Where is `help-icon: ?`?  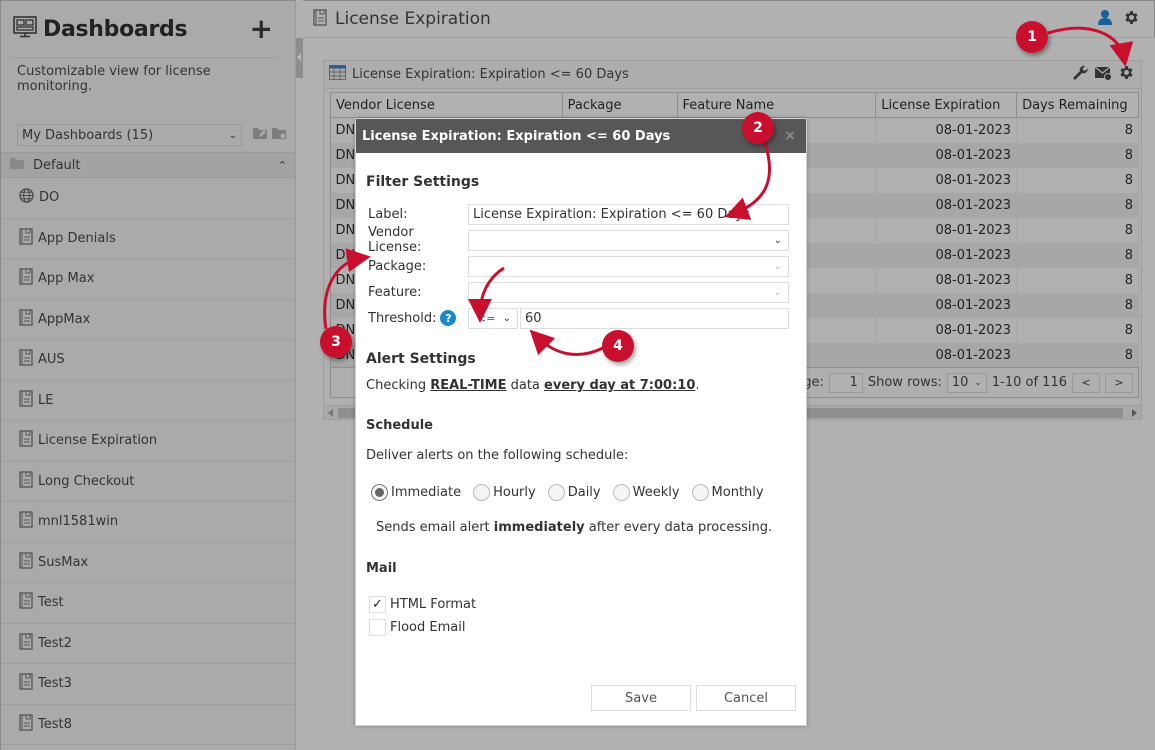
help-icon: ? is located at coordinates (448, 318).